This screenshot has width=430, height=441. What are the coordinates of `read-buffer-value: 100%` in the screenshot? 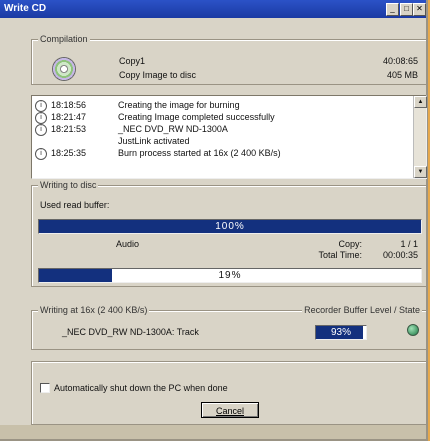 It's located at (230, 226).